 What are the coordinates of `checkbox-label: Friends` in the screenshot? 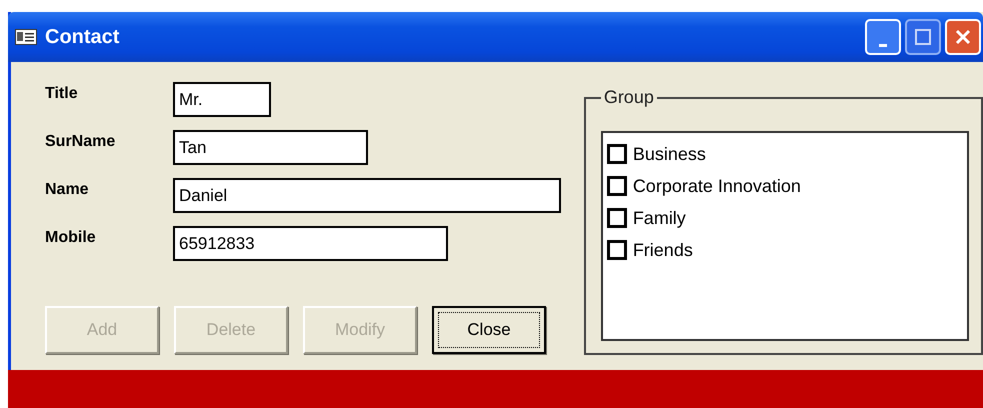 It's located at (662, 250).